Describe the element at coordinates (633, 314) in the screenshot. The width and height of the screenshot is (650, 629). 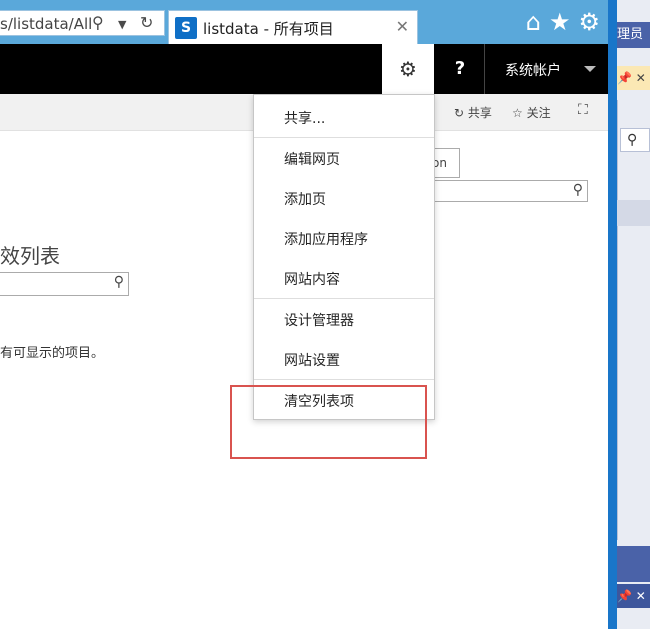
I see `side-panel` at that location.